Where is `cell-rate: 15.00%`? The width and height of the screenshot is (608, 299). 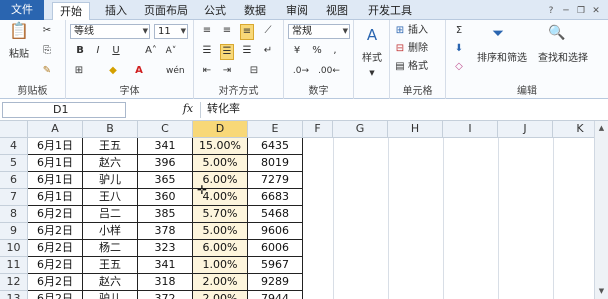
cell-rate: 15.00% is located at coordinates (220, 146).